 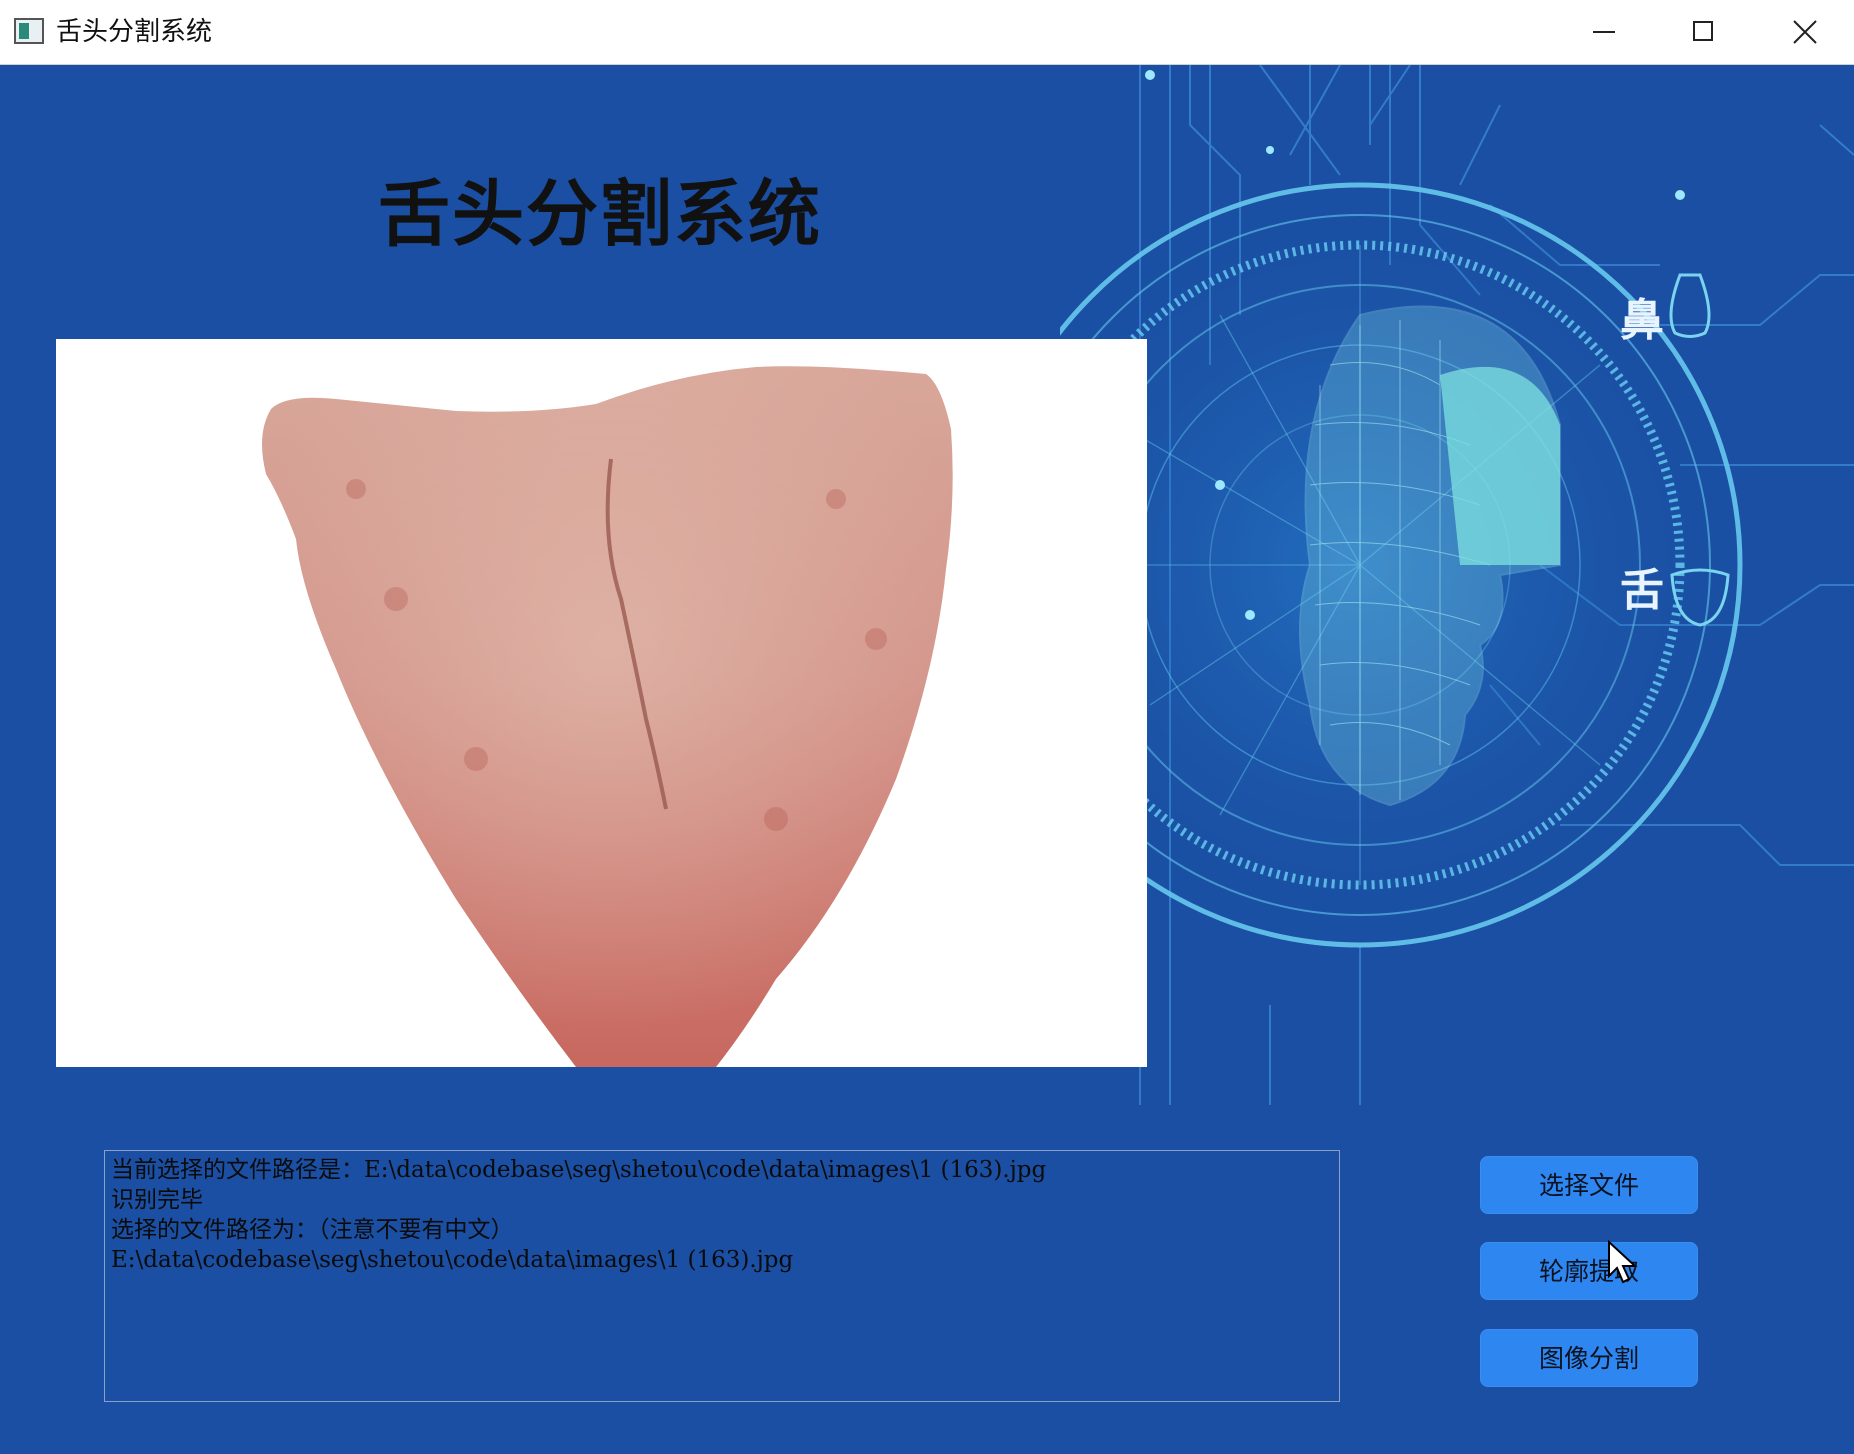 What do you see at coordinates (599, 214) in the screenshot?
I see `page-title: 舌头分割系统` at bounding box center [599, 214].